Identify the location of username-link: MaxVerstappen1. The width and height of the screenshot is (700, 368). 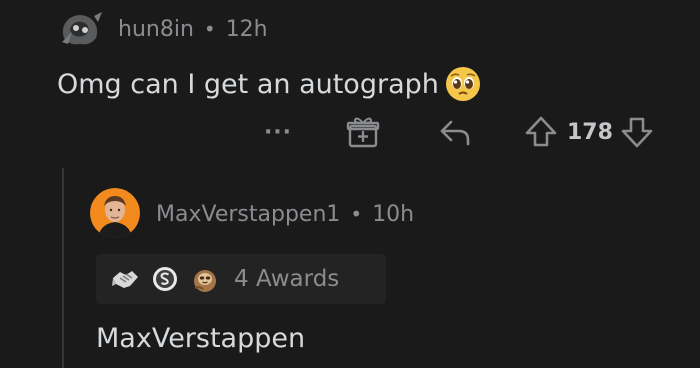
(248, 214).